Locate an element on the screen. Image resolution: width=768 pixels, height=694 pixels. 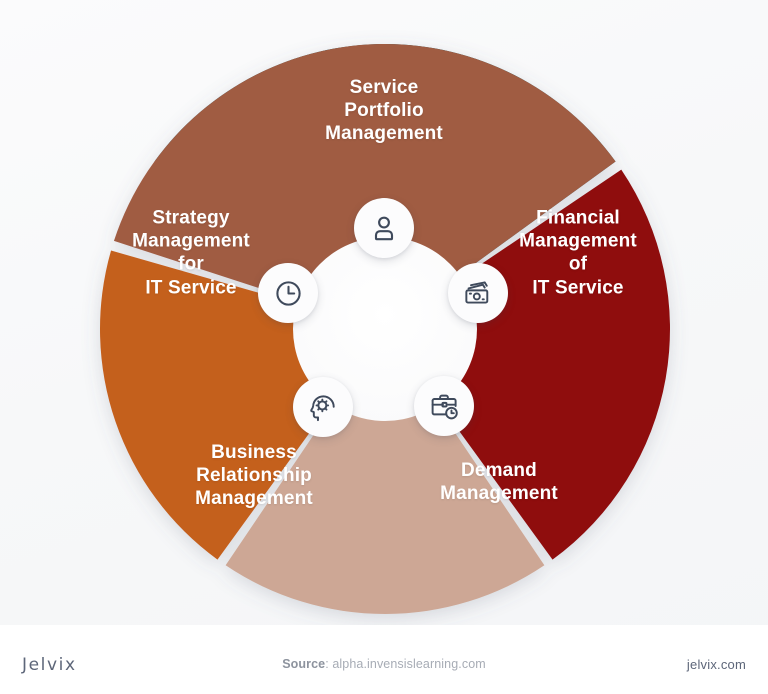
icon-bubble-person is located at coordinates (384, 228).